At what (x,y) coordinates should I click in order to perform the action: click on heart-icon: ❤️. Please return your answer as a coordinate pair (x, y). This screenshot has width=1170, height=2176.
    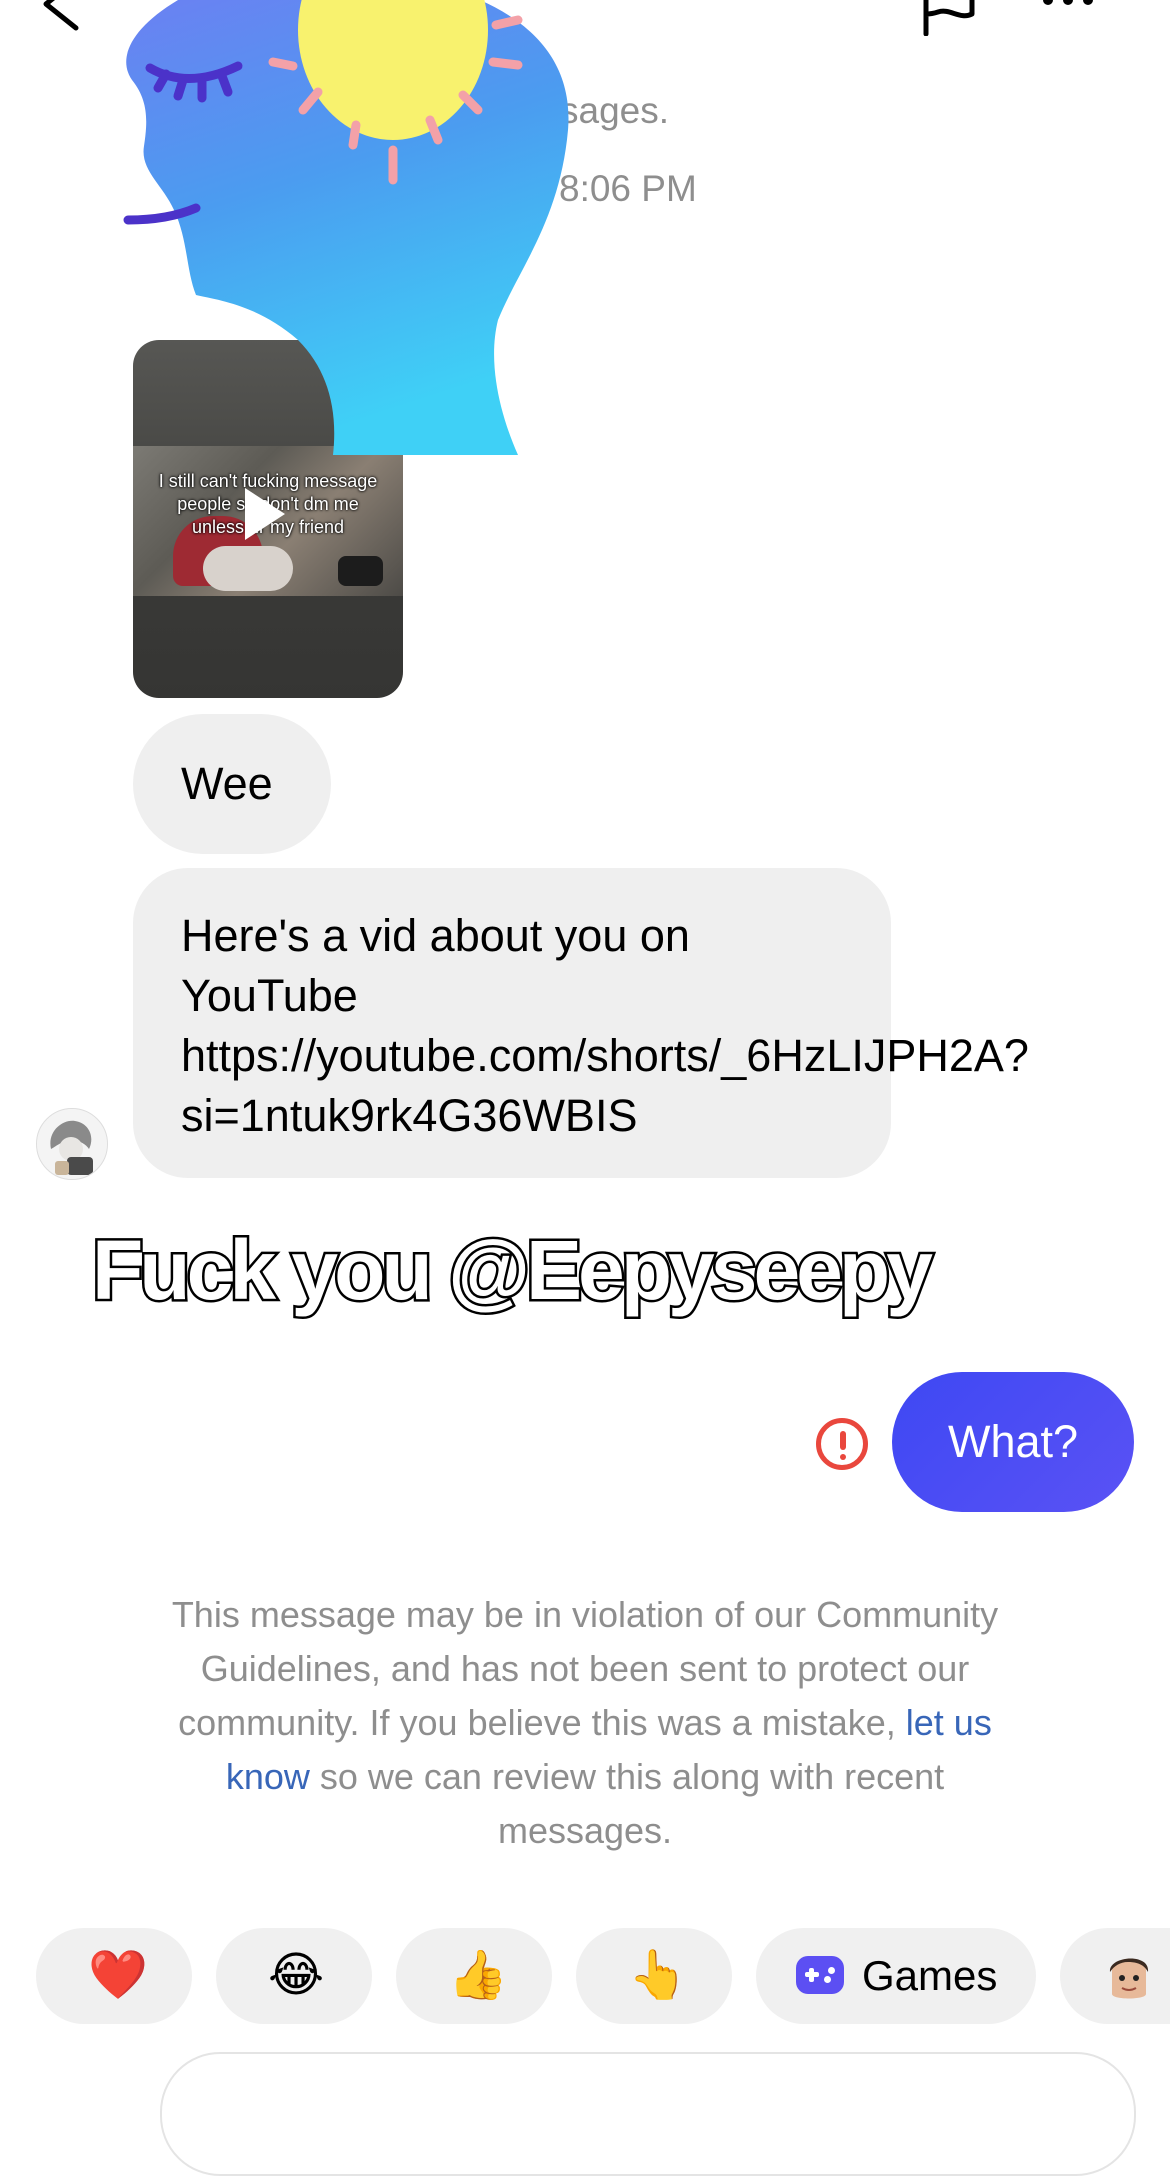
    Looking at the image, I should click on (118, 1975).